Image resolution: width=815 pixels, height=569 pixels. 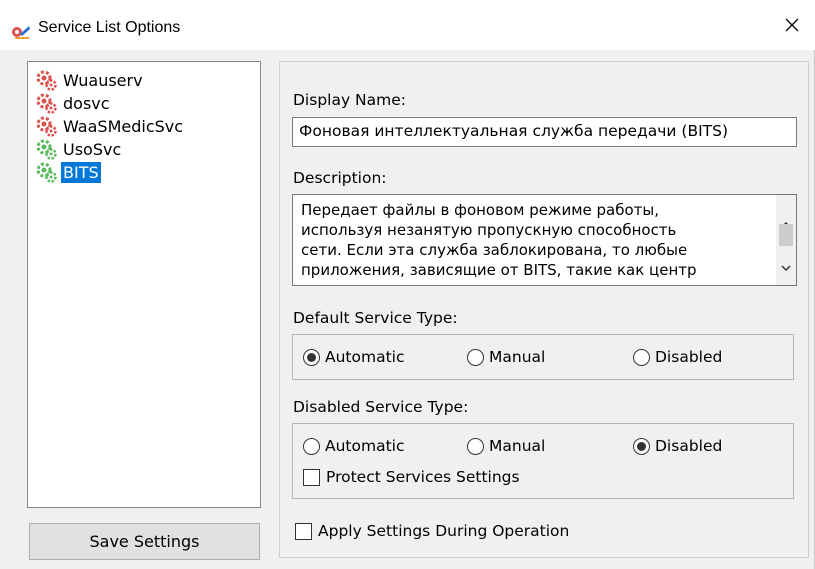 I want to click on close-button, so click(x=792, y=25).